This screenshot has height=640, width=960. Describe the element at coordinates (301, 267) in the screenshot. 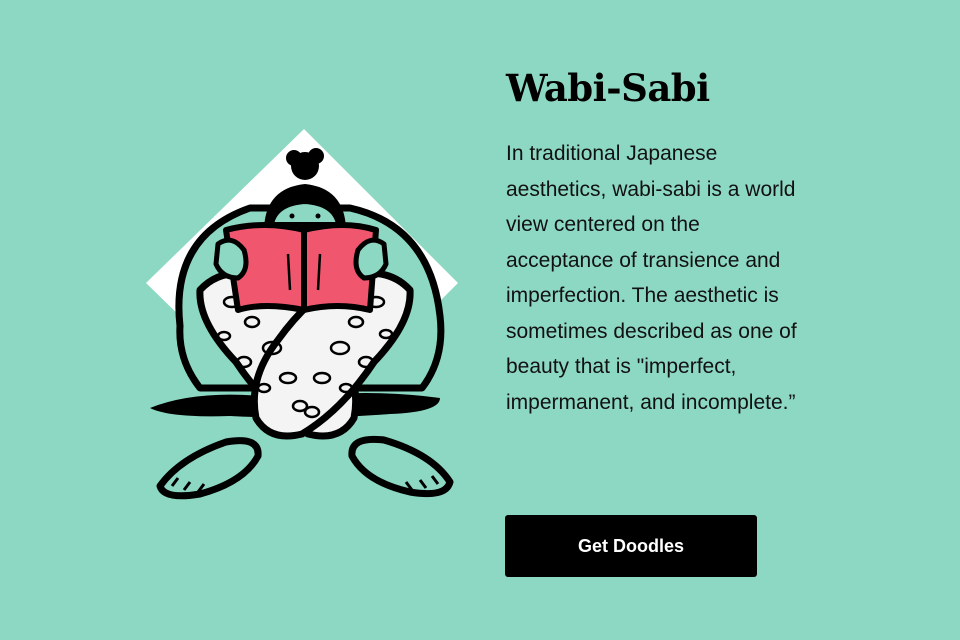

I see `book` at that location.